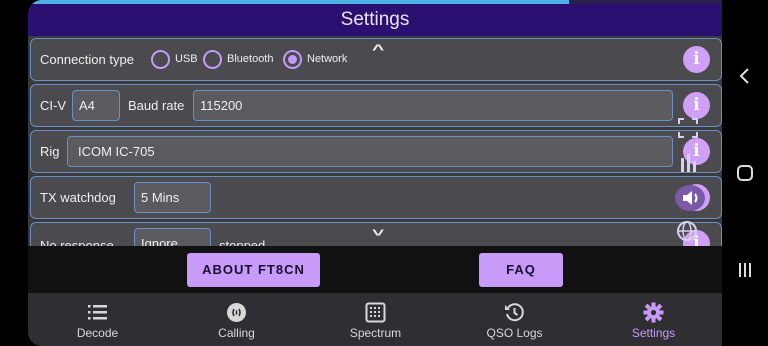 The height and width of the screenshot is (346, 768). Describe the element at coordinates (433, 105) in the screenshot. I see `baud-rate-field: 115200` at that location.